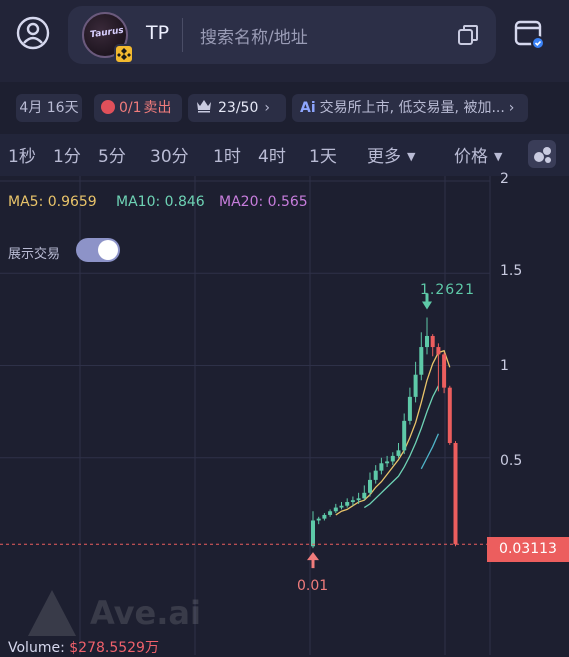 The height and width of the screenshot is (657, 569). What do you see at coordinates (52, 613) in the screenshot?
I see `ave-logo-icon` at bounding box center [52, 613].